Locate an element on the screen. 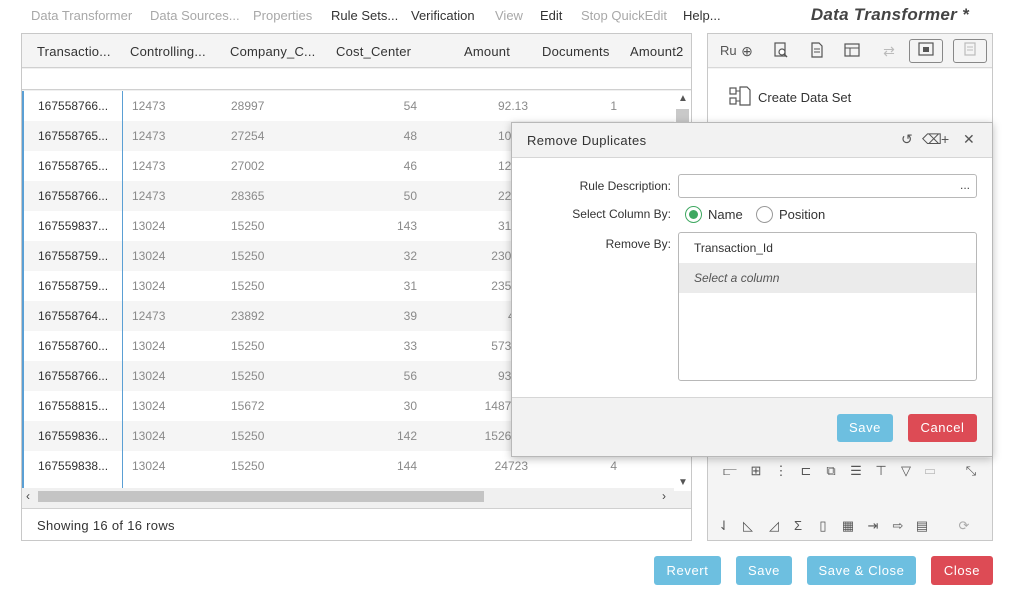 The width and height of the screenshot is (1009, 601). copy-icon: ⧉ is located at coordinates (831, 472).